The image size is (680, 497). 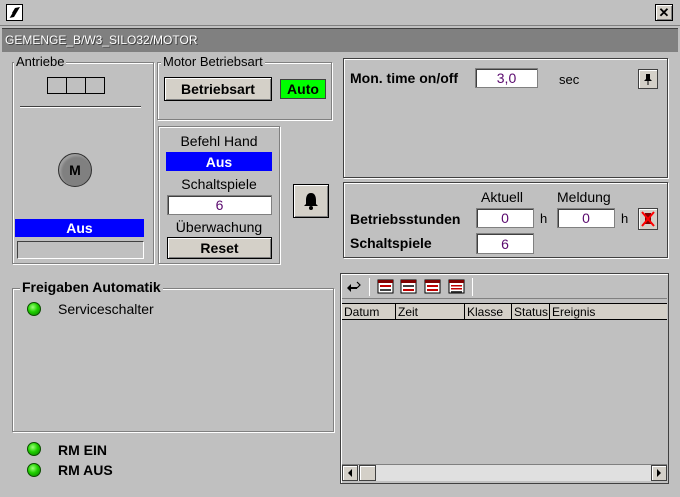 I want to click on pin-button, so click(x=648, y=79).